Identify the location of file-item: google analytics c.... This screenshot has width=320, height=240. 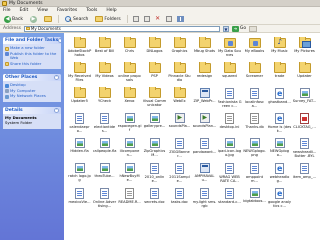
(279, 199).